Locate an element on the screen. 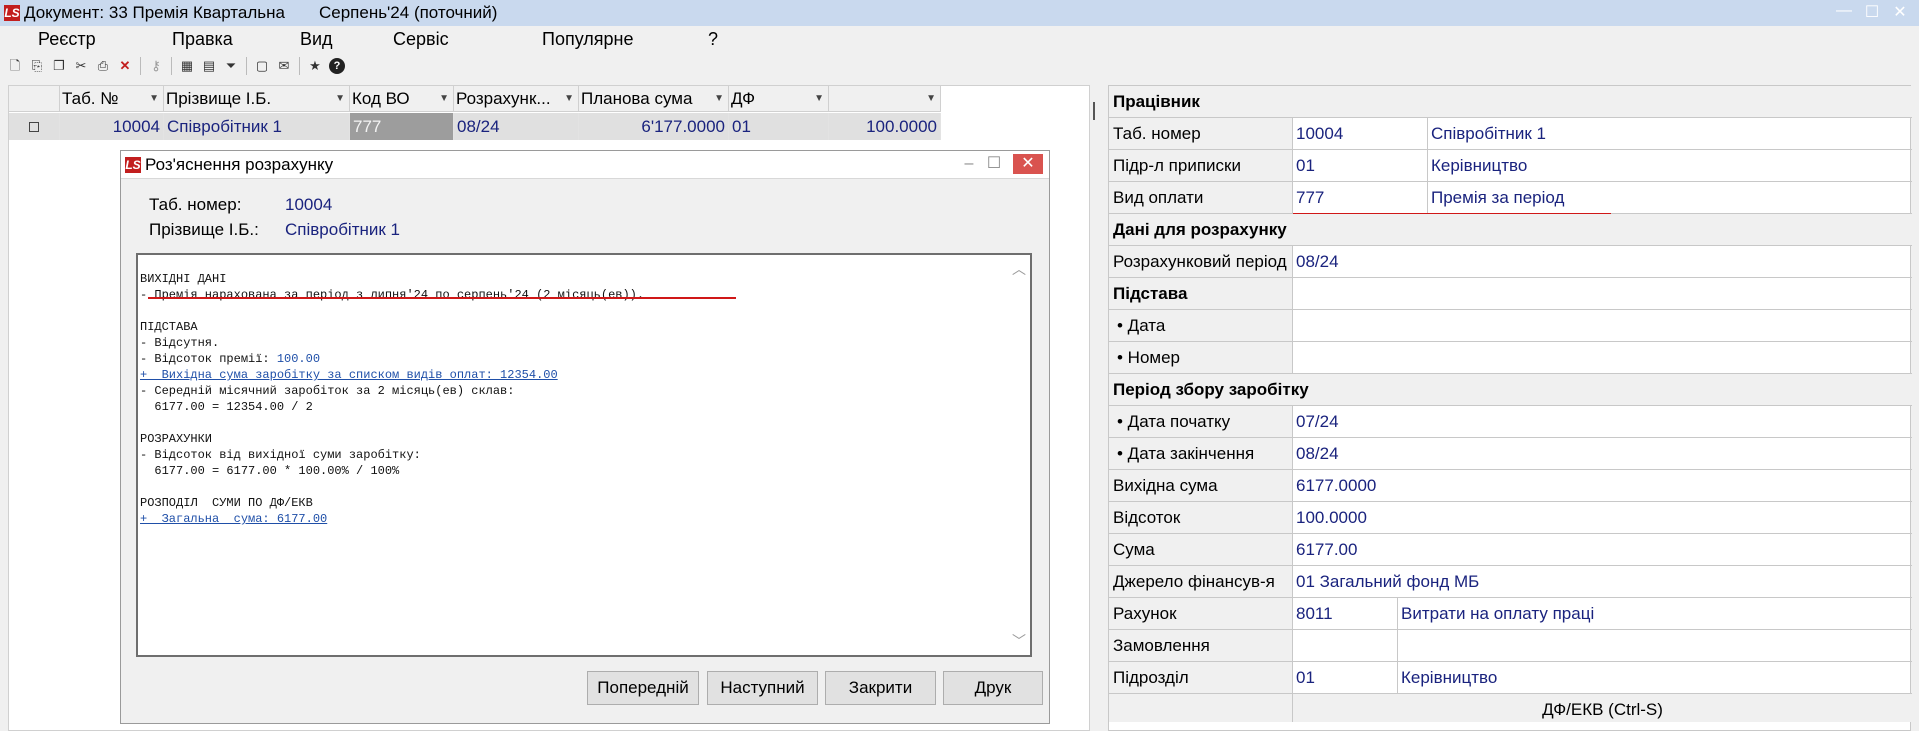  end-date-field: 08/24 is located at coordinates (1602, 453).